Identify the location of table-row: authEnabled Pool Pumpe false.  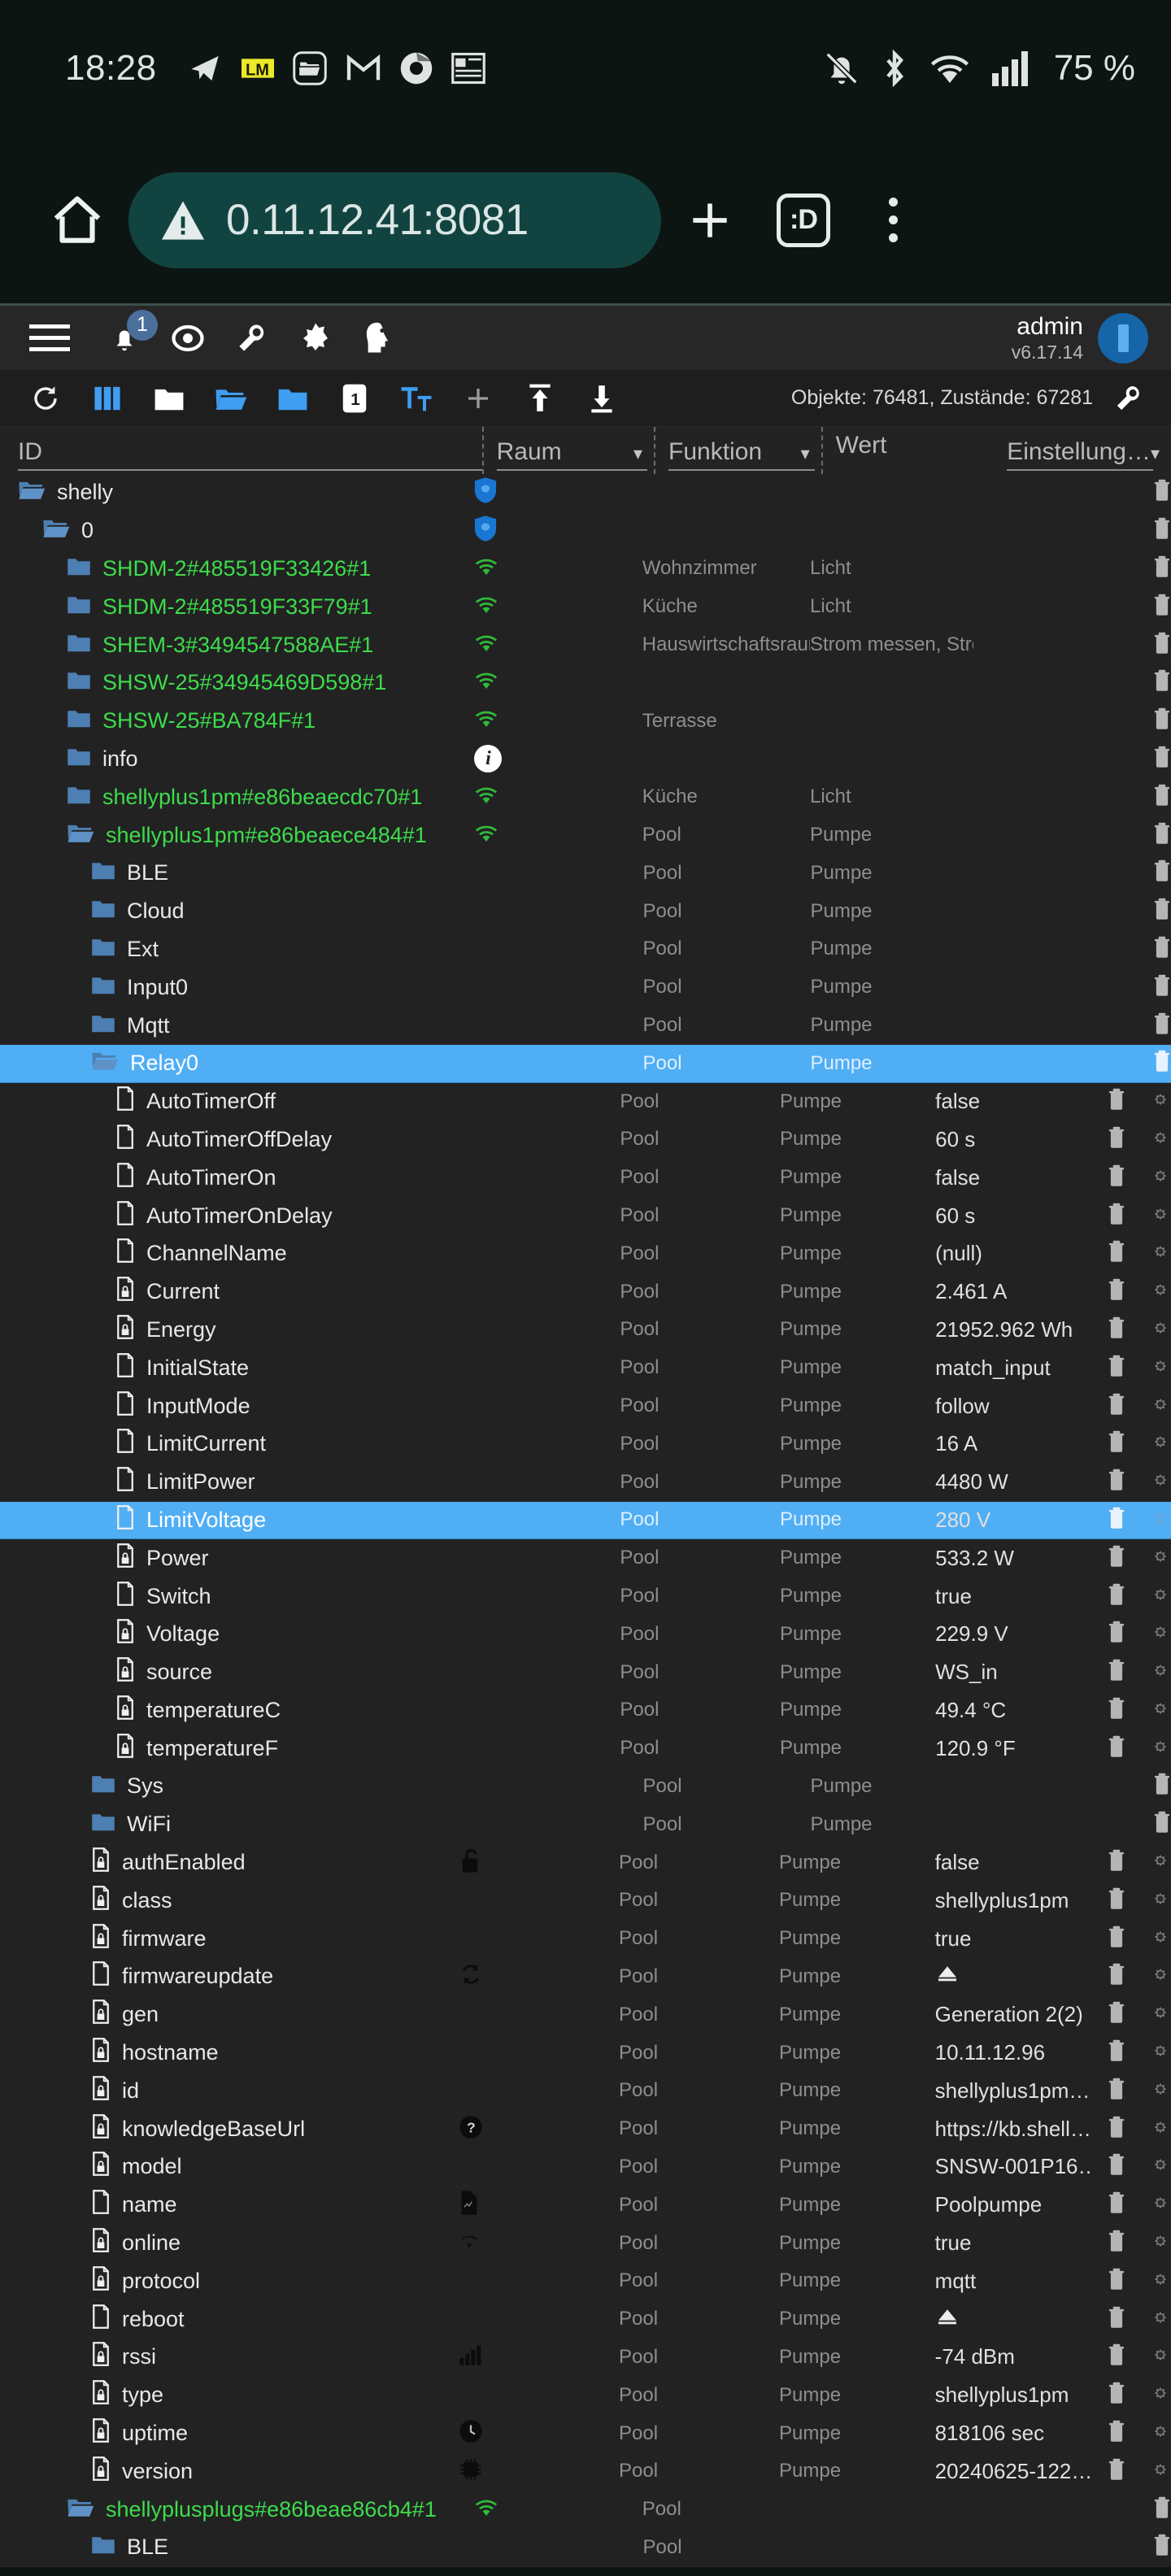
(585, 1863).